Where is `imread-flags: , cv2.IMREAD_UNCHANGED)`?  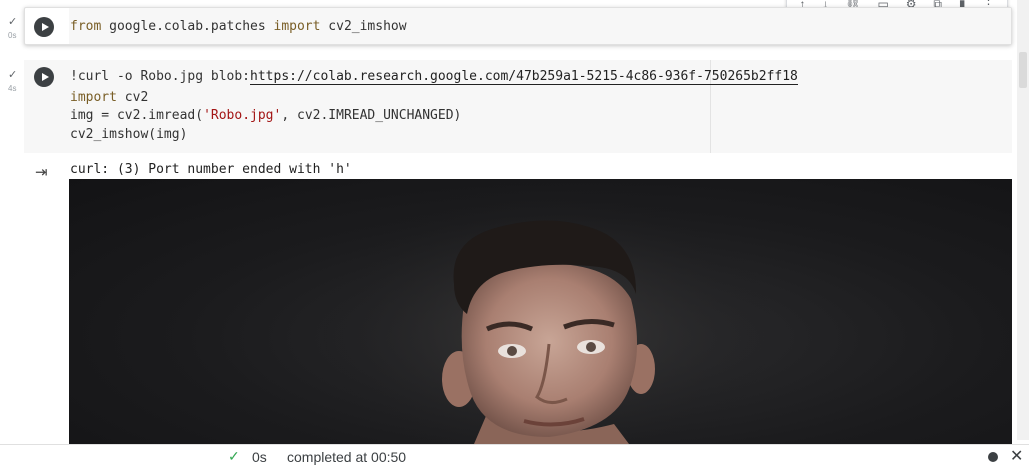
imread-flags: , cv2.IMREAD_UNCHANGED) is located at coordinates (371, 115).